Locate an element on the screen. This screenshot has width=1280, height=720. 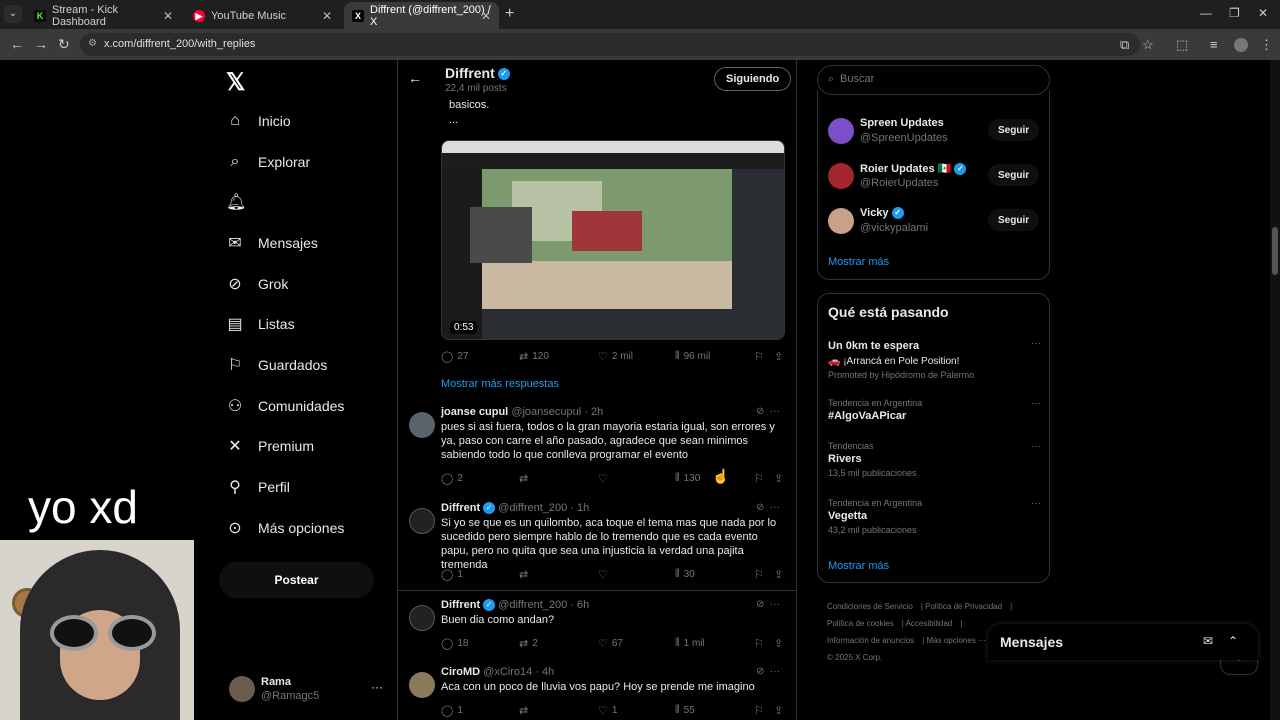
back-arrow-icon: ← is located at coordinates (415, 78).